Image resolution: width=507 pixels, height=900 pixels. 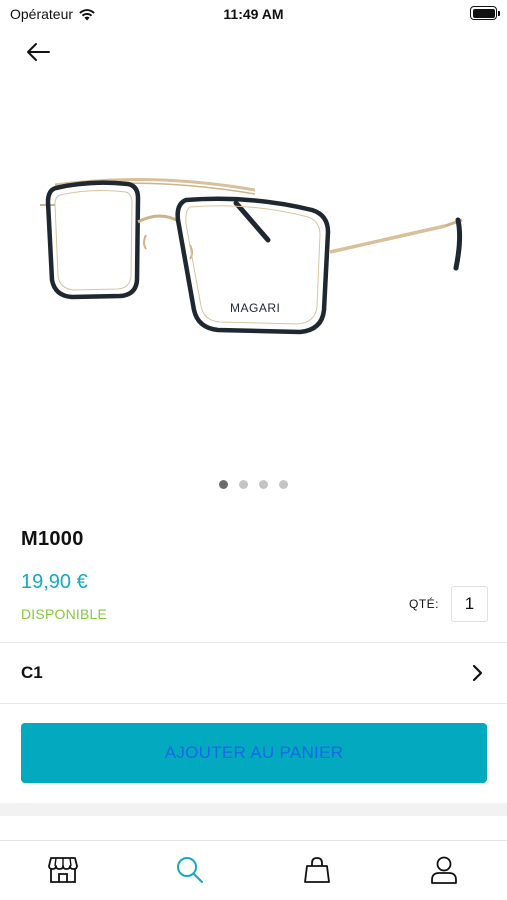 What do you see at coordinates (253, 673) in the screenshot?
I see `variant-selector: C1` at bounding box center [253, 673].